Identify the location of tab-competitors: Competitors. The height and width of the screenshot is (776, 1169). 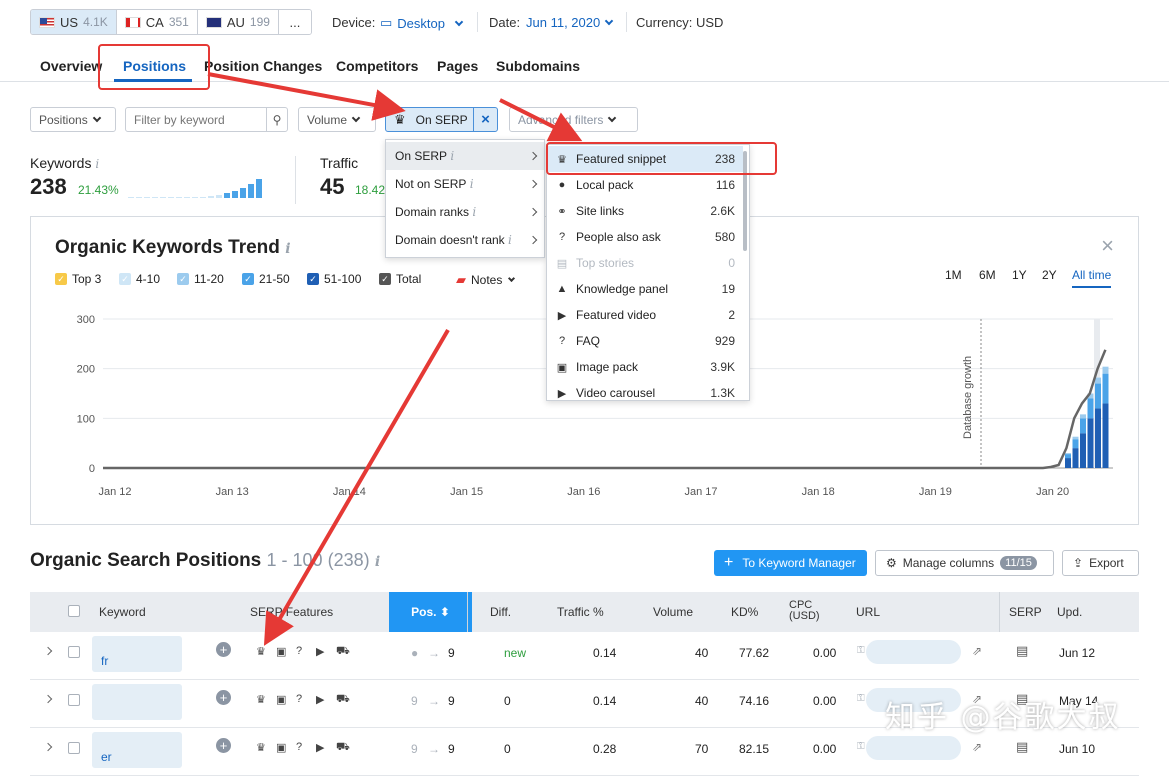
(377, 66).